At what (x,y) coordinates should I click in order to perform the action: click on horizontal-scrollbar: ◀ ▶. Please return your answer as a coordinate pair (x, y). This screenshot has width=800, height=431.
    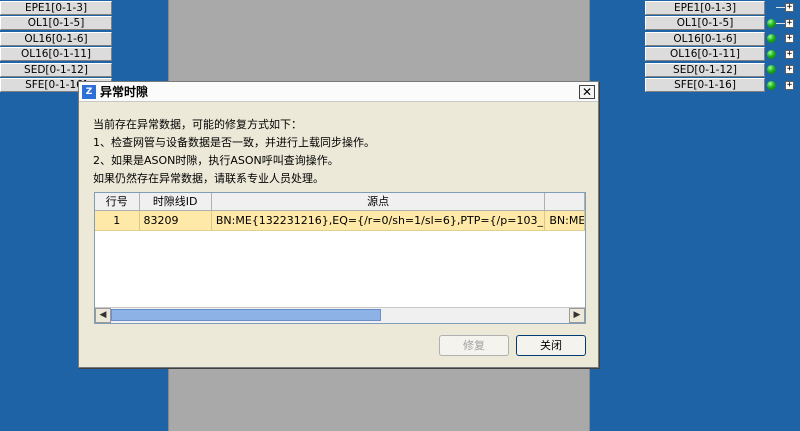
    Looking at the image, I should click on (340, 315).